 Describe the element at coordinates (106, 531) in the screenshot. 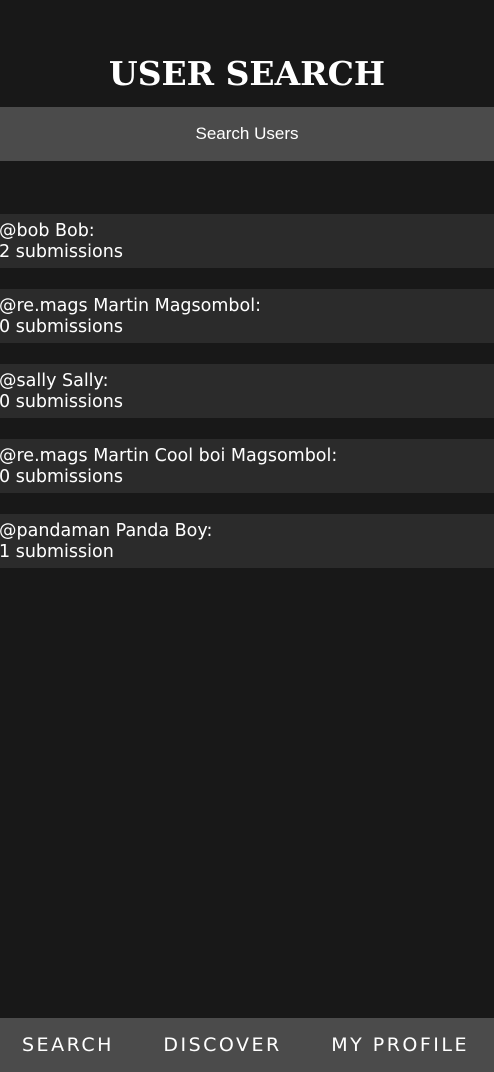

I see `user-name-line: @pandaman Panda Boy:` at that location.